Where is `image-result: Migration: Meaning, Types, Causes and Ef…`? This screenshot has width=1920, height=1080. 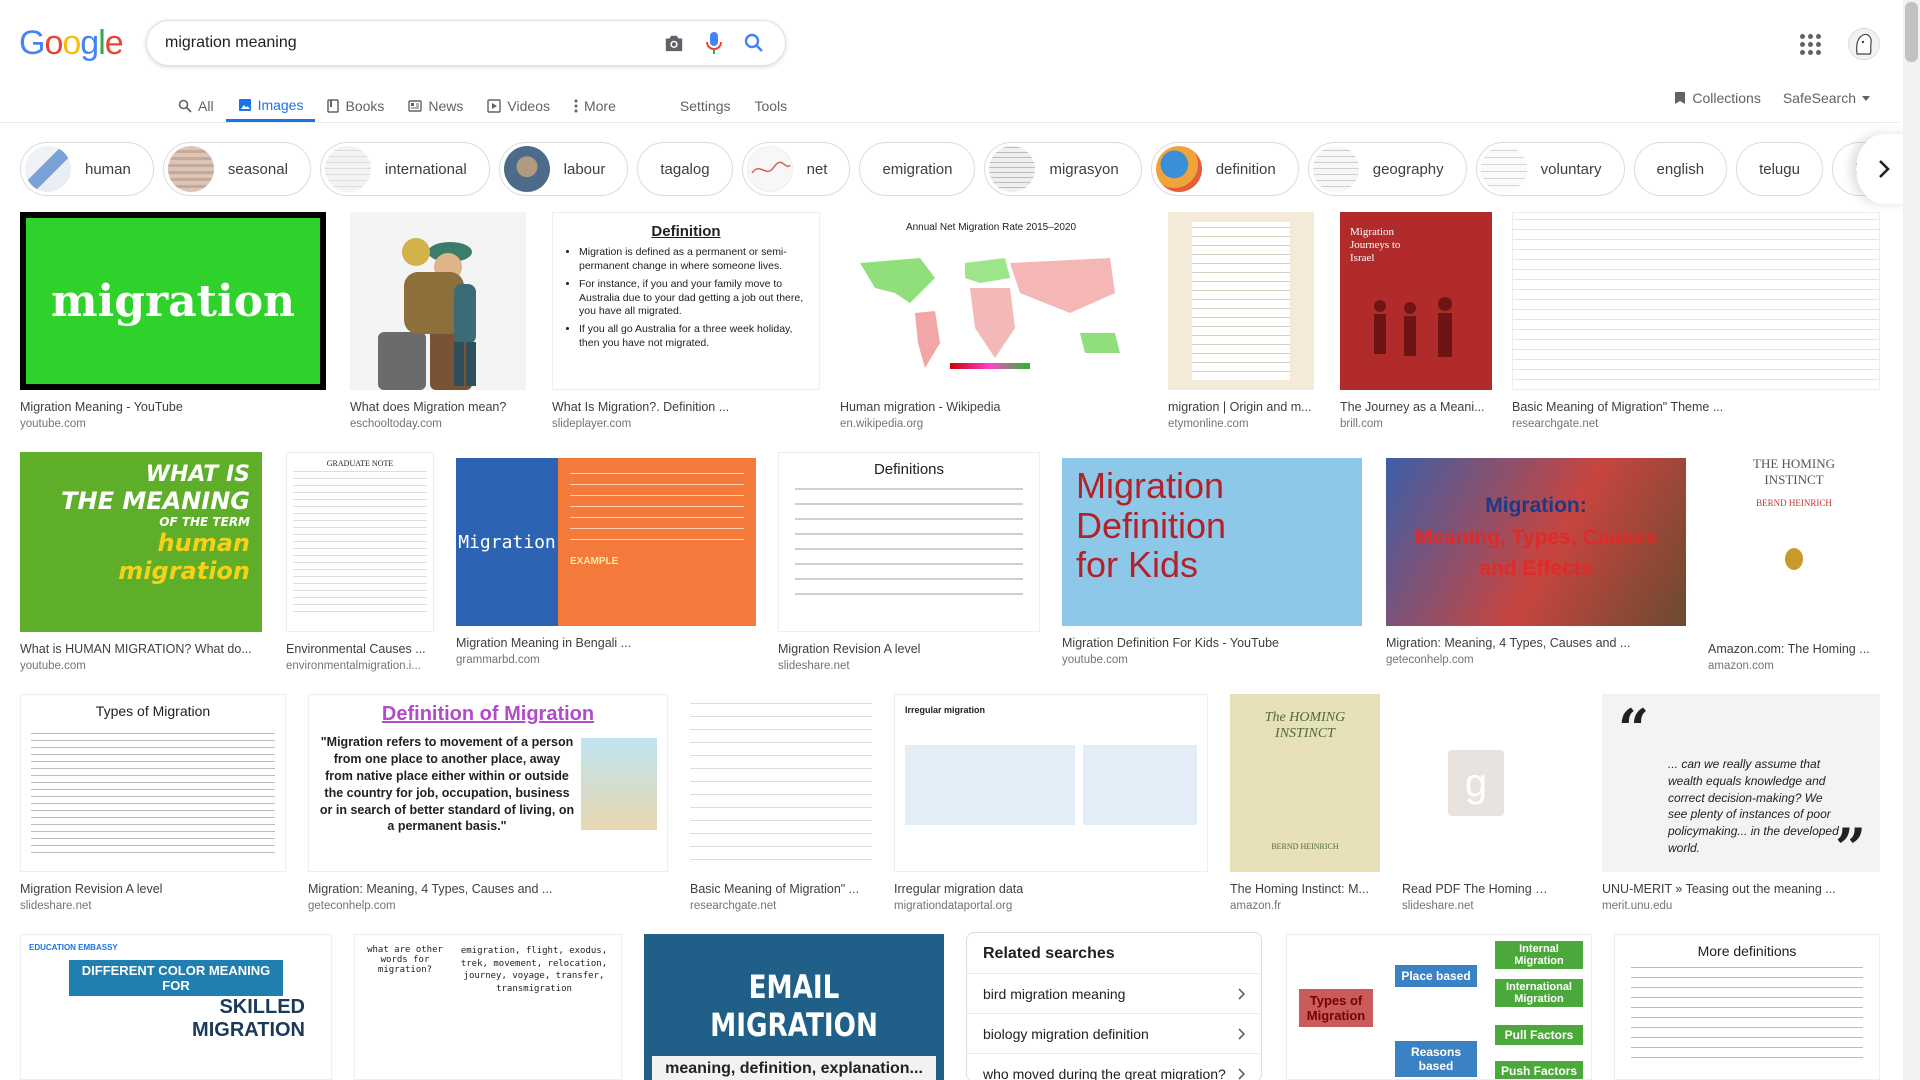 image-result: Migration: Meaning, Types, Causes and Ef… is located at coordinates (1536, 562).